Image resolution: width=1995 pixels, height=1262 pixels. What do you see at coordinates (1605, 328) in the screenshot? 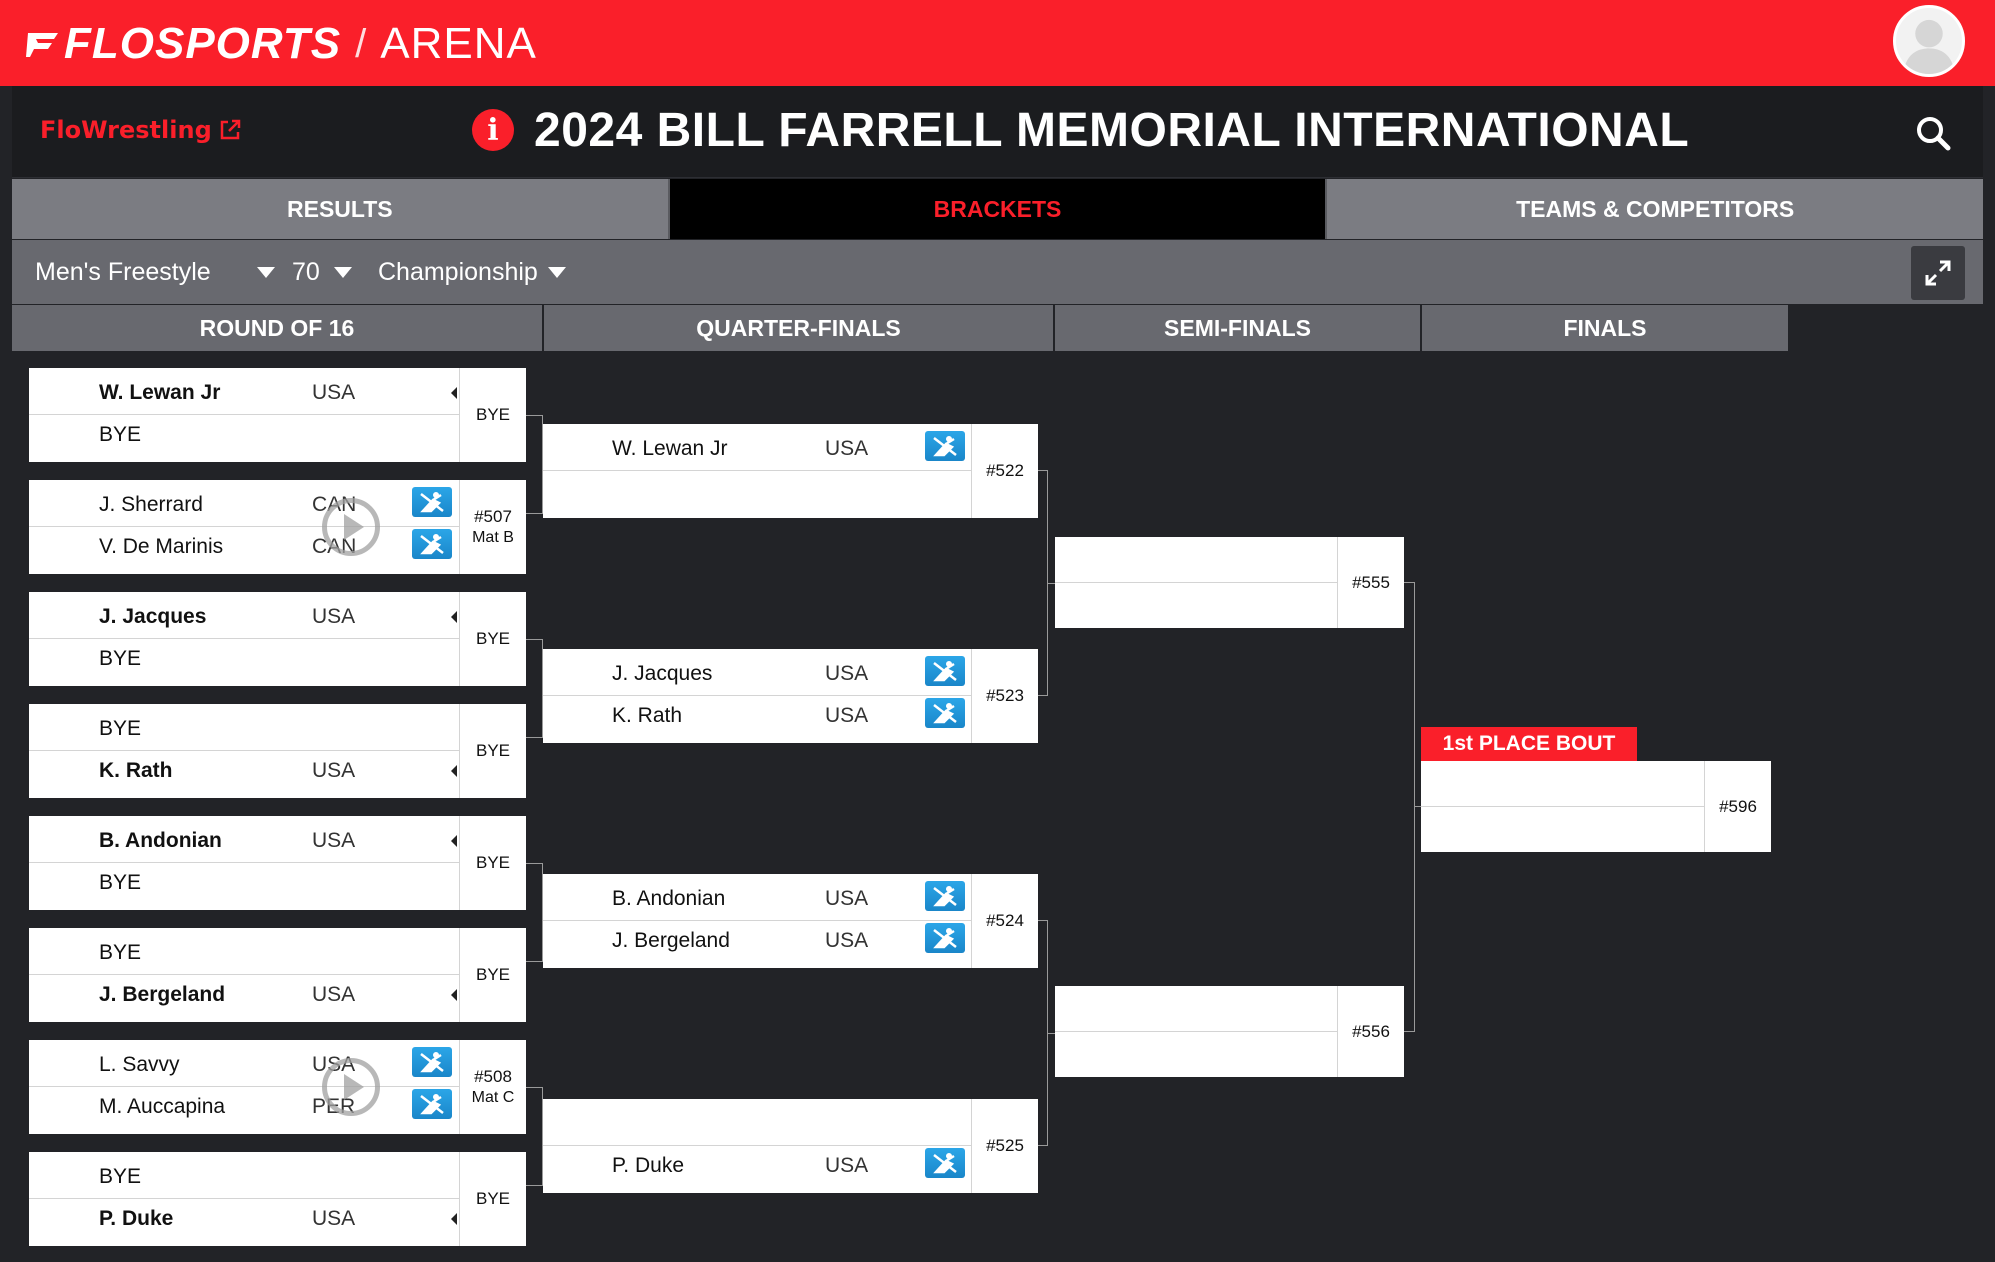
I see `round-header-finals: FINALS` at bounding box center [1605, 328].